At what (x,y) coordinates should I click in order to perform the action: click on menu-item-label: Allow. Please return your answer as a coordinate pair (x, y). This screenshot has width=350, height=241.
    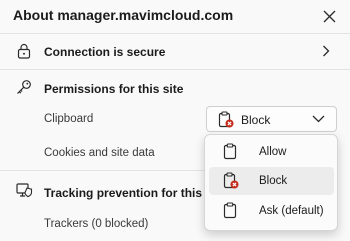
    Looking at the image, I should click on (273, 152).